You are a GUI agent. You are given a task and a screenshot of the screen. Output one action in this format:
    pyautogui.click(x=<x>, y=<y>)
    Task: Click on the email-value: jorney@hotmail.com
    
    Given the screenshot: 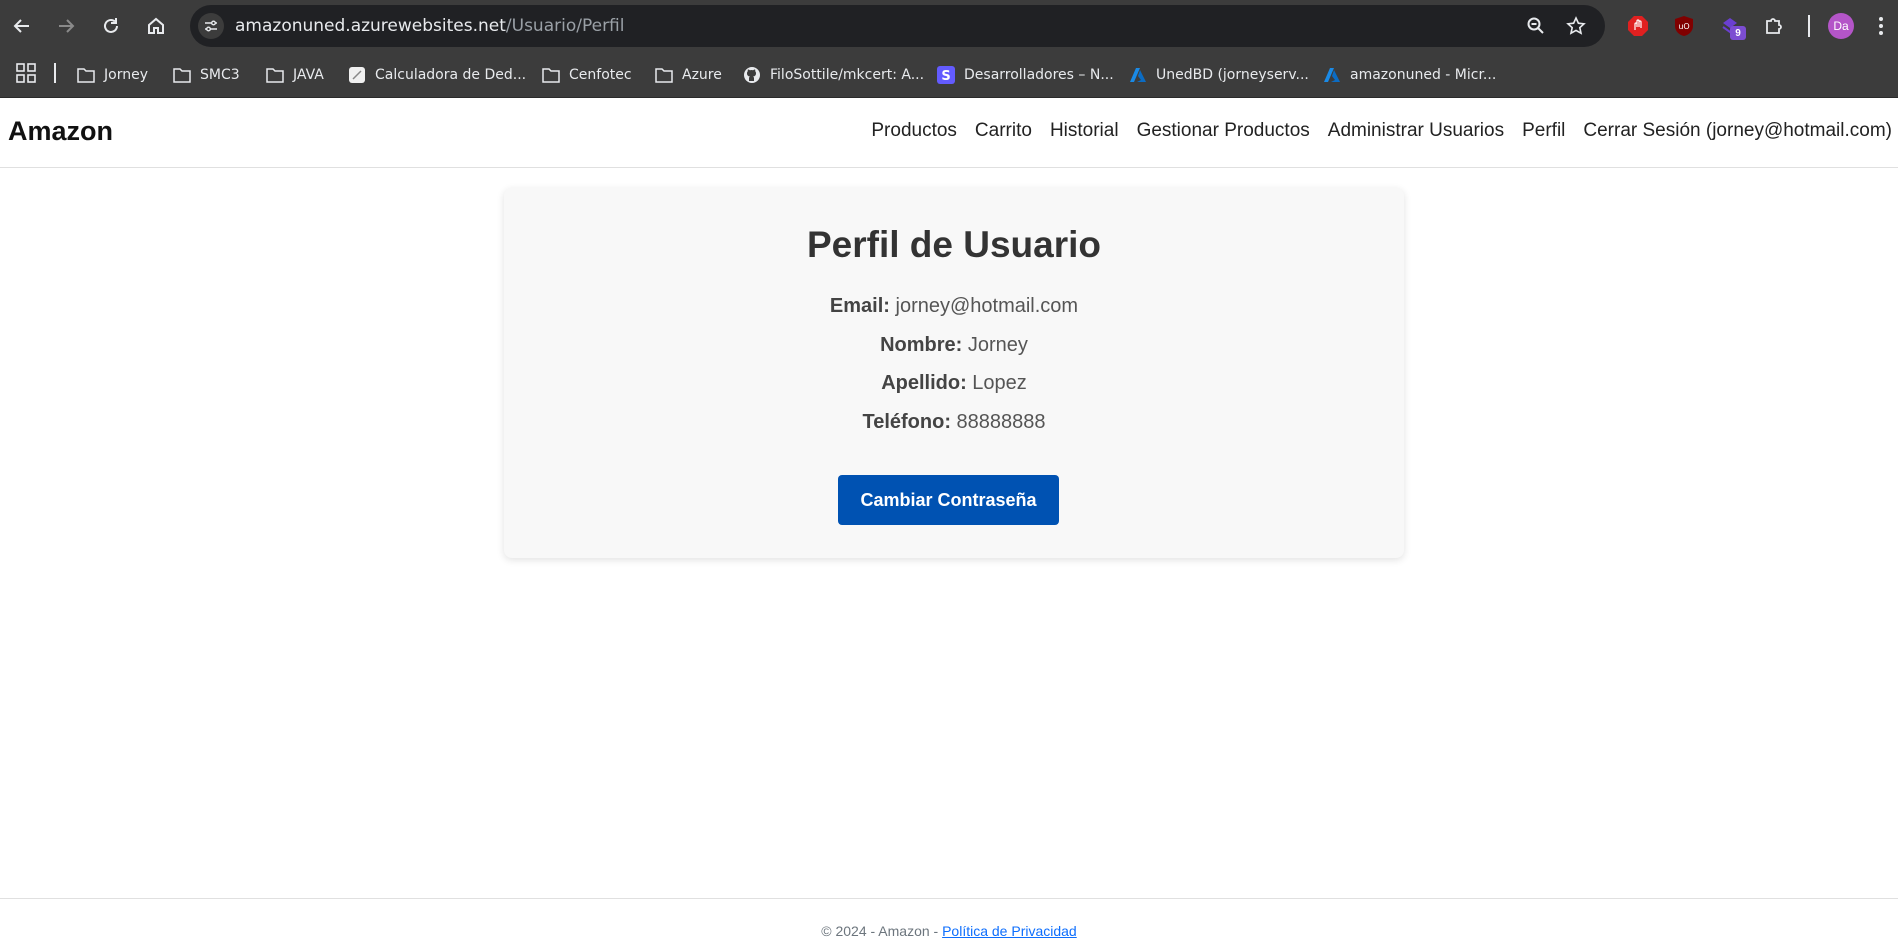 What is the action you would take?
    pyautogui.click(x=987, y=306)
    